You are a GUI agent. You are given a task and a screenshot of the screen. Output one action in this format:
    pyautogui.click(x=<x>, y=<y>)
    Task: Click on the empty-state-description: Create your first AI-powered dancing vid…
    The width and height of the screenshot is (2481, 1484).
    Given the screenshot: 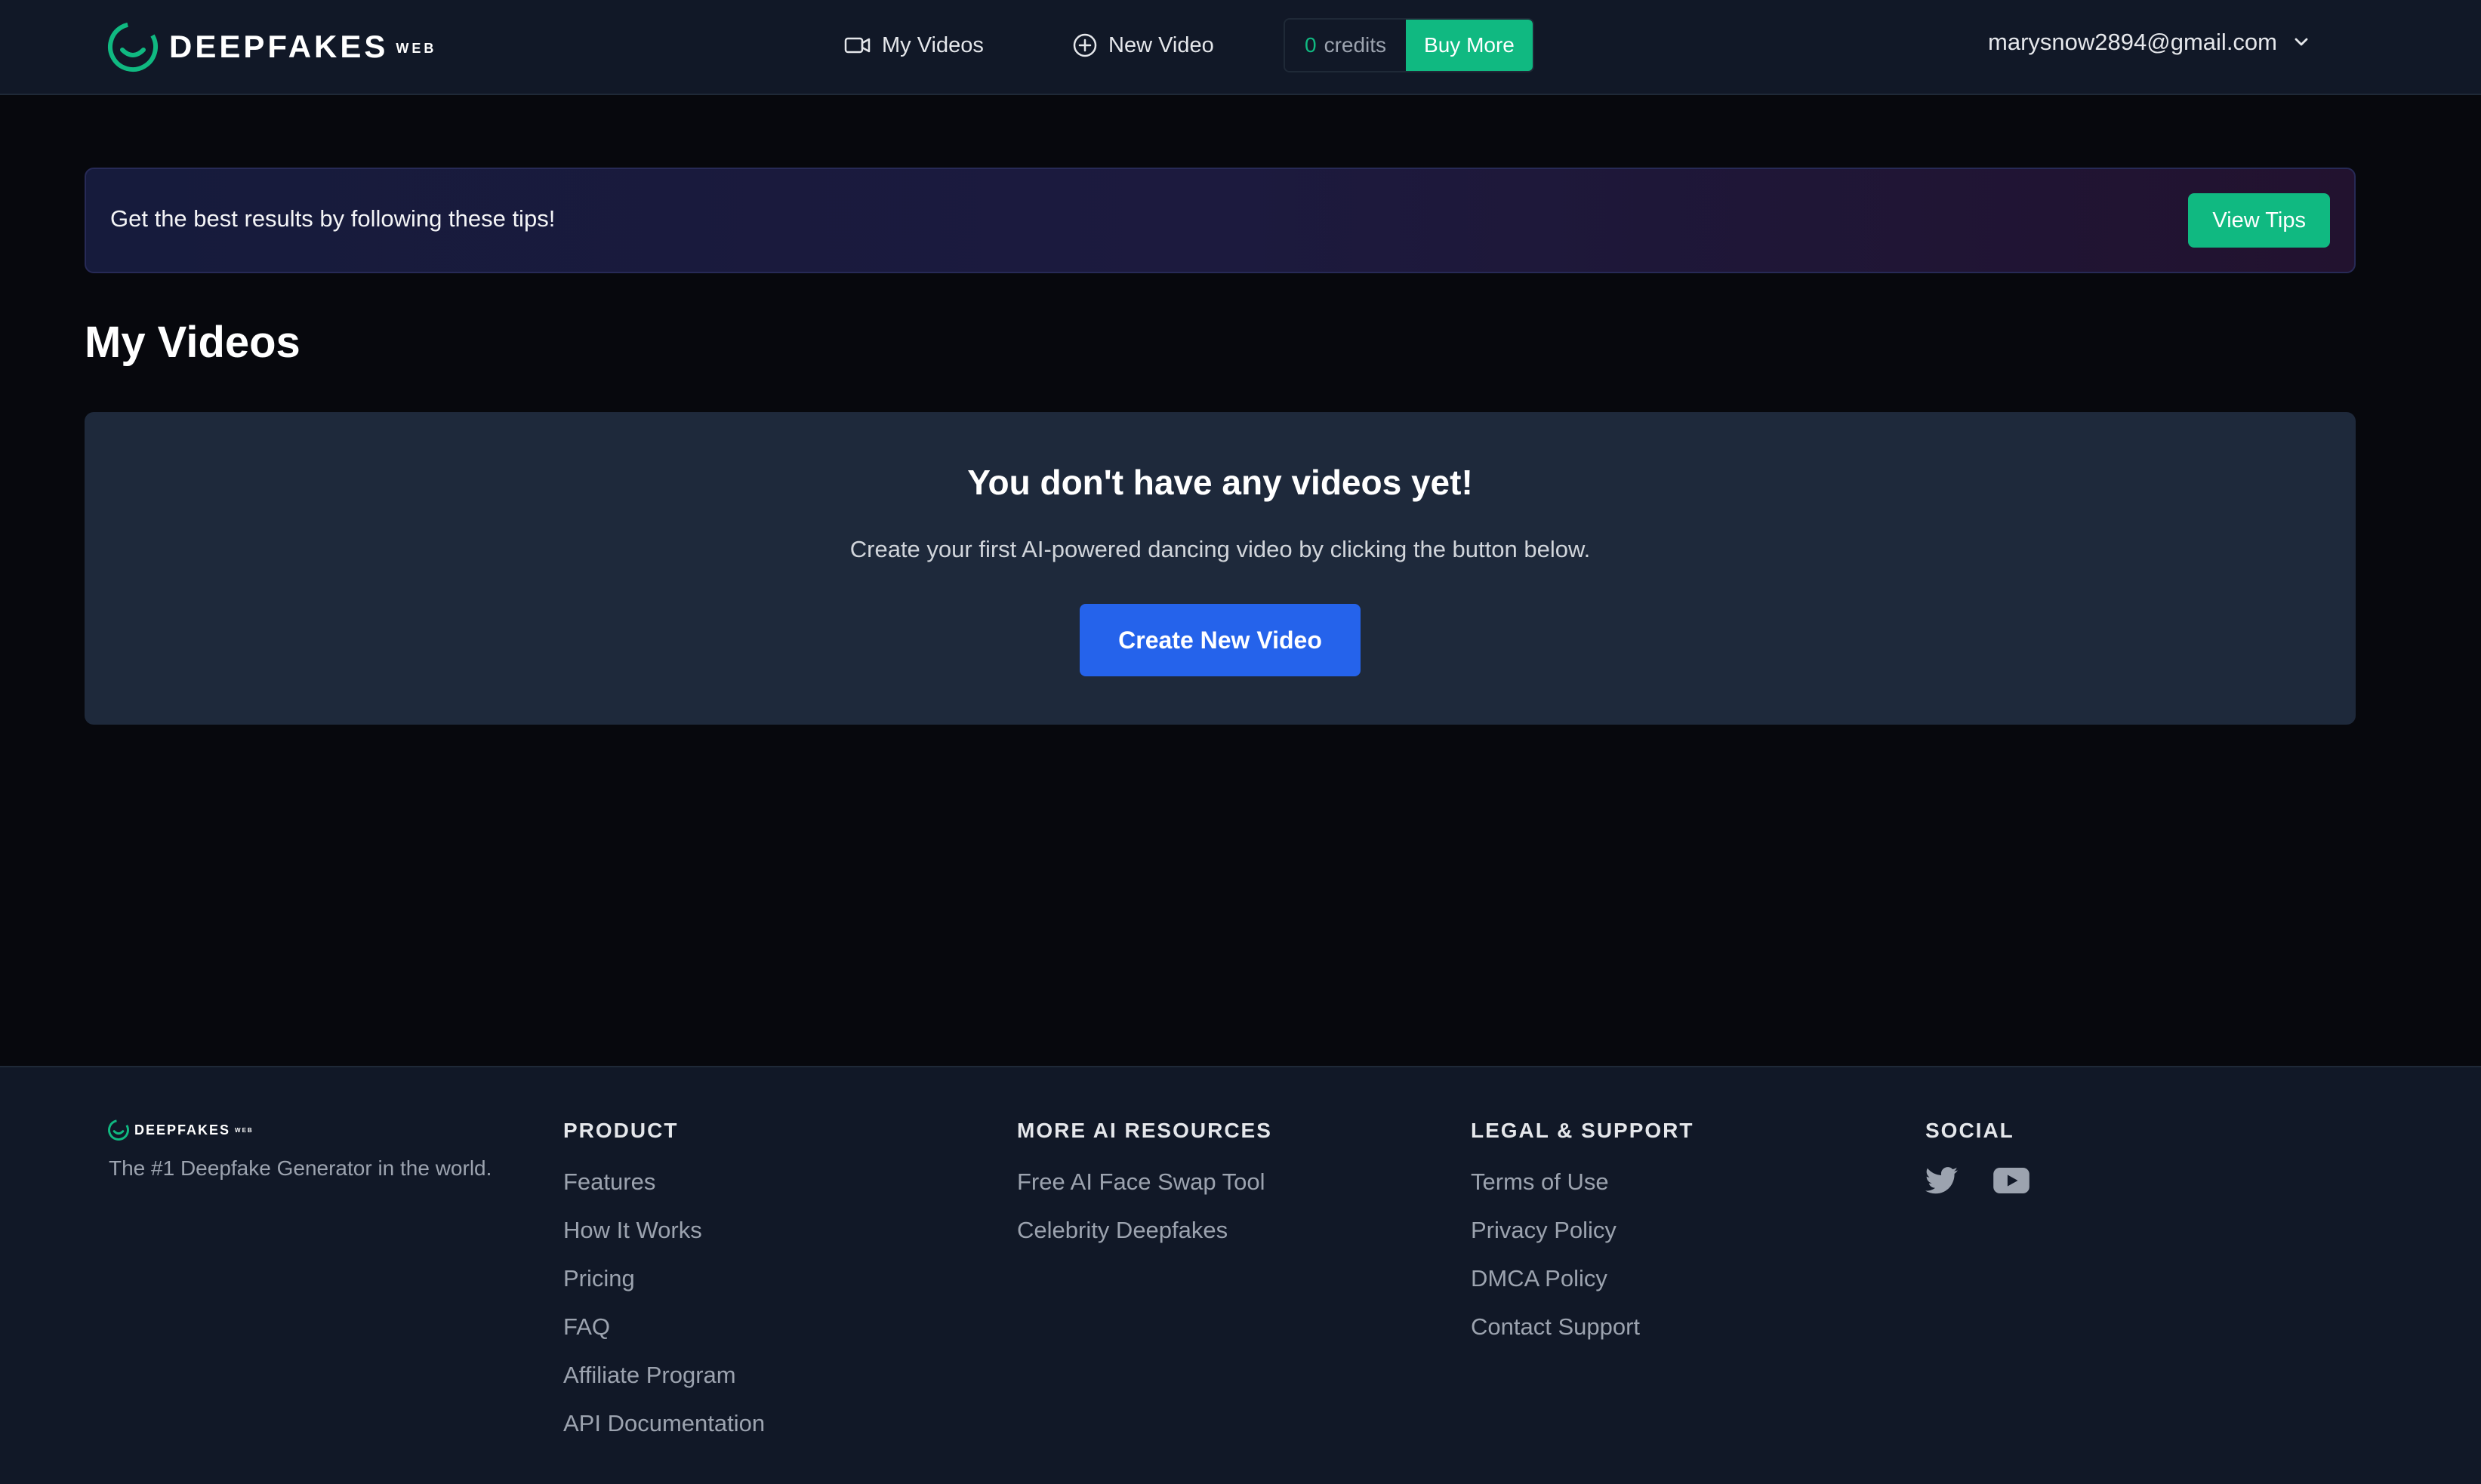 What is the action you would take?
    pyautogui.click(x=1220, y=549)
    